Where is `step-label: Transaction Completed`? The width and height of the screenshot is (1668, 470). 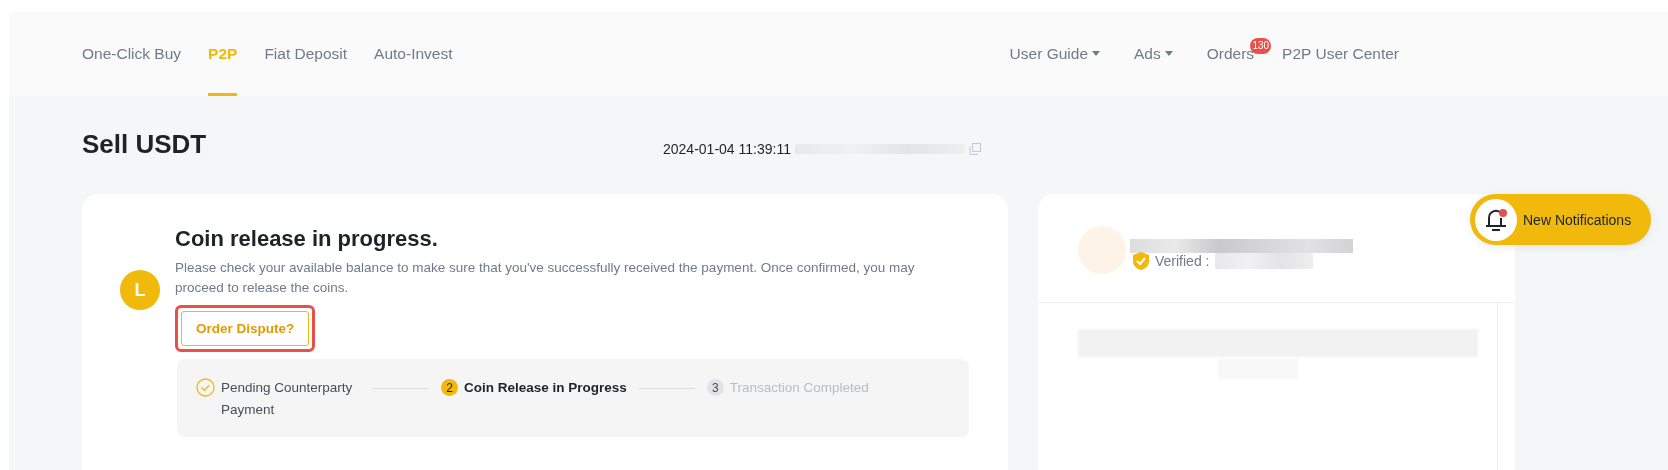 step-label: Transaction Completed is located at coordinates (799, 388).